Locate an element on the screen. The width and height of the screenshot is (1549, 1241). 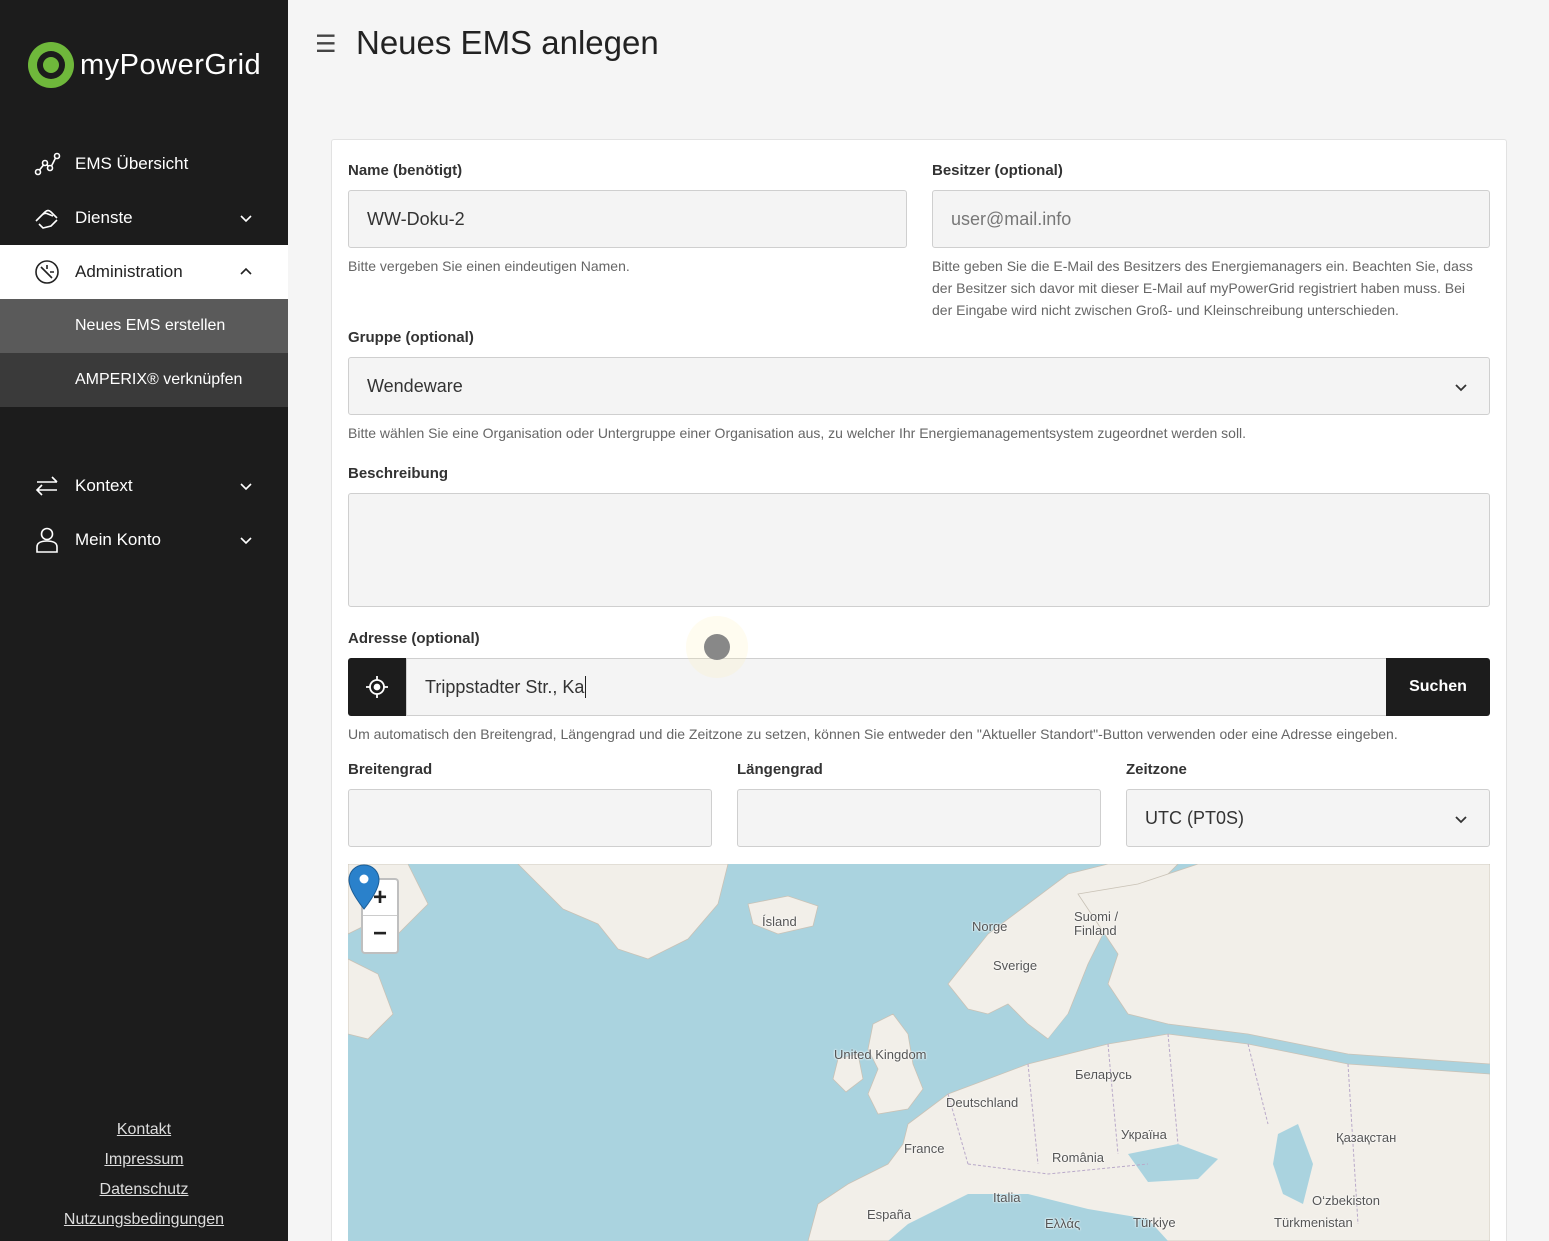
name-input: WW-Doku-2 is located at coordinates (627, 219).